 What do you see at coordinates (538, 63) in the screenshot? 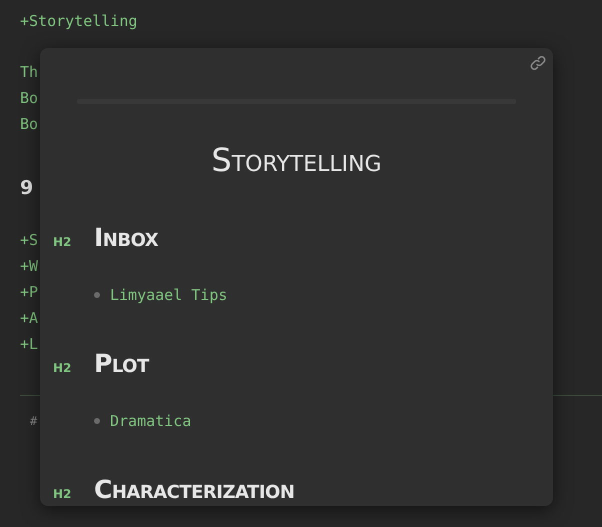
I see `link-icon` at bounding box center [538, 63].